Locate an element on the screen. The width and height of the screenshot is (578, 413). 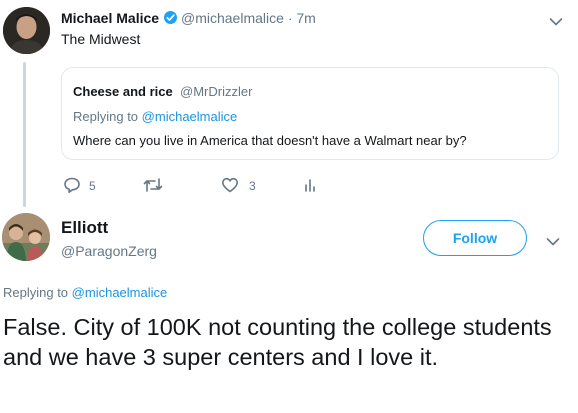
reply-author-name: Elliott is located at coordinates (84, 228).